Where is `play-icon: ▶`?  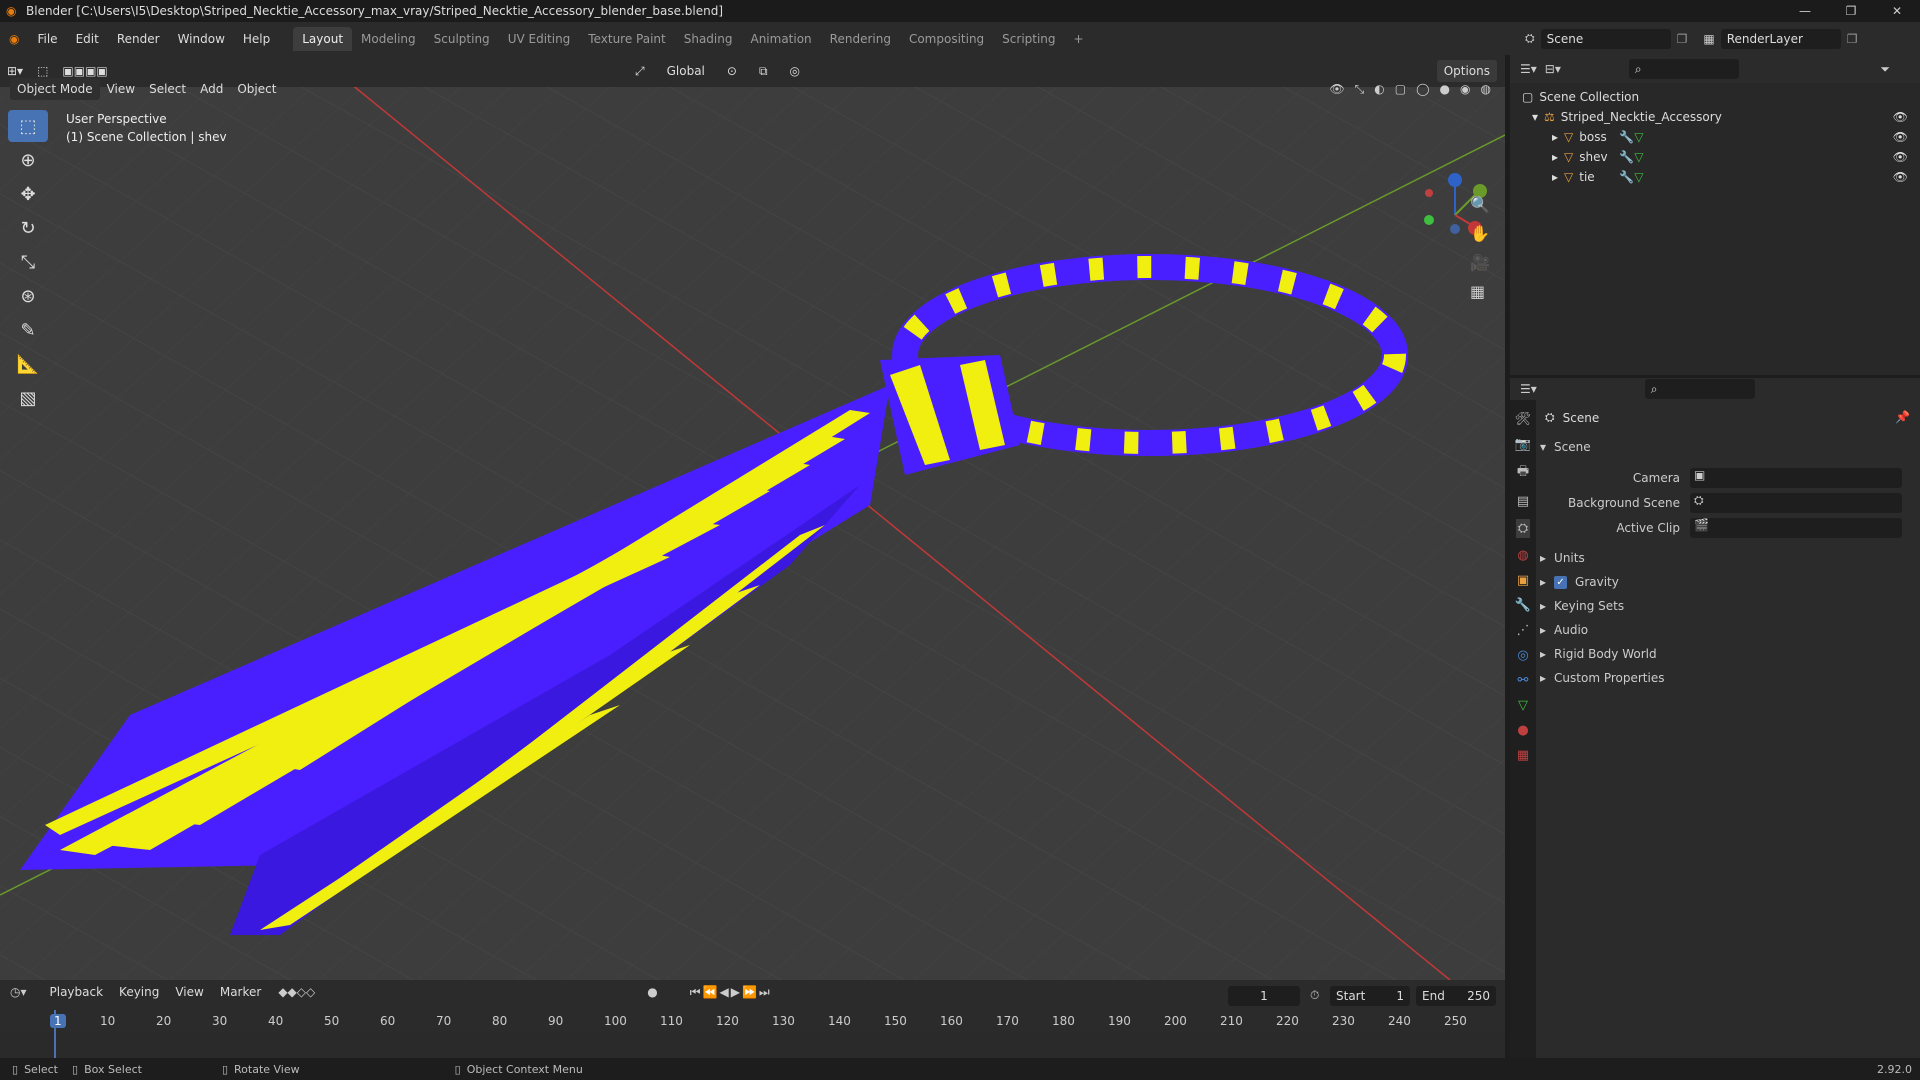
play-icon: ▶ is located at coordinates (735, 992).